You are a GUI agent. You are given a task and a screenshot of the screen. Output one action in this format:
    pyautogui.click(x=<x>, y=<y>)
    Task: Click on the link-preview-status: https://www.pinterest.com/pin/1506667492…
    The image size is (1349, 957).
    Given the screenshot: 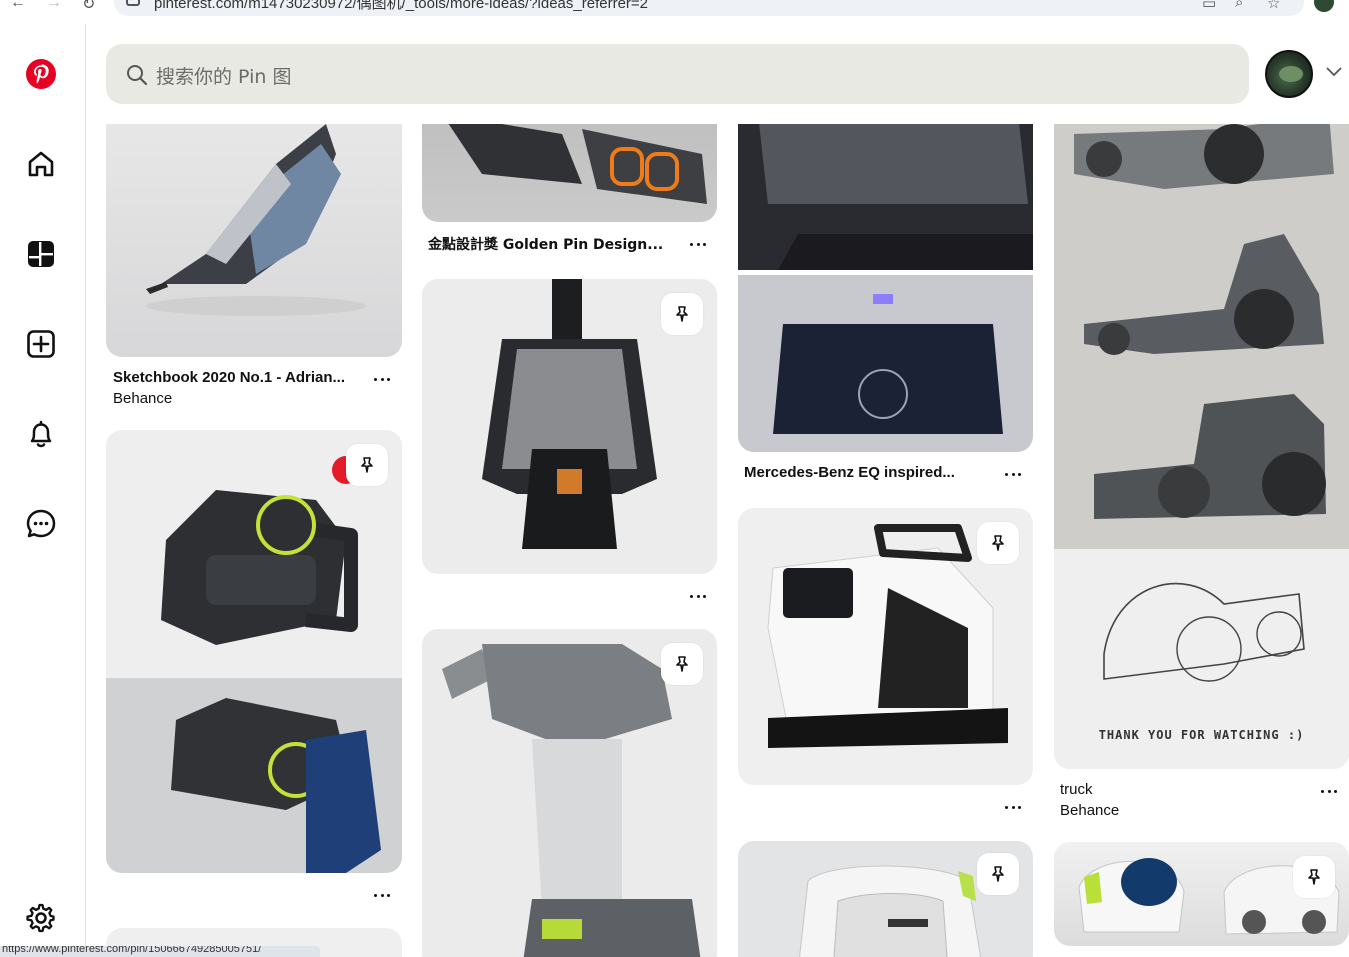 What is the action you would take?
    pyautogui.click(x=160, y=951)
    